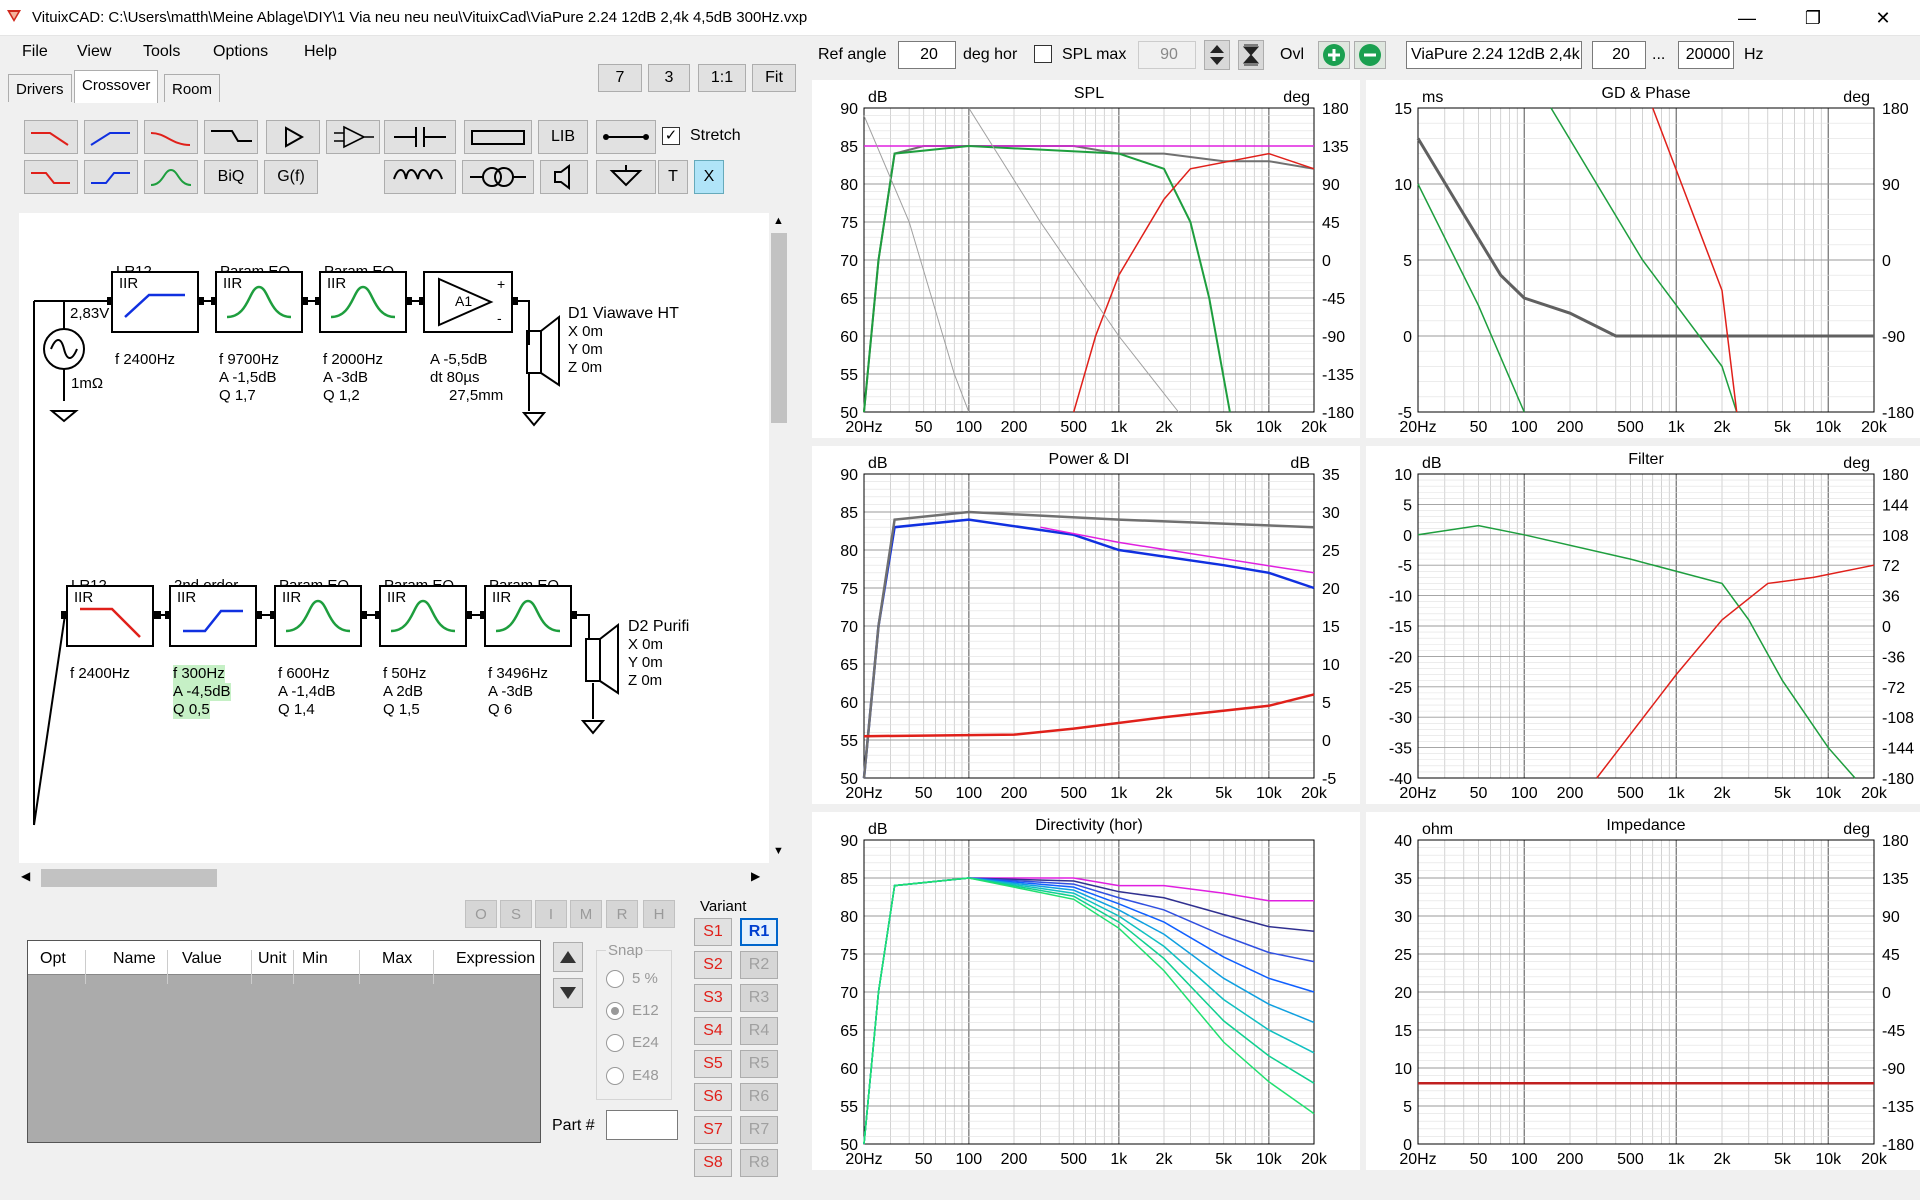 The width and height of the screenshot is (1920, 1200). I want to click on col-header-expression: Expression, so click(488, 967).